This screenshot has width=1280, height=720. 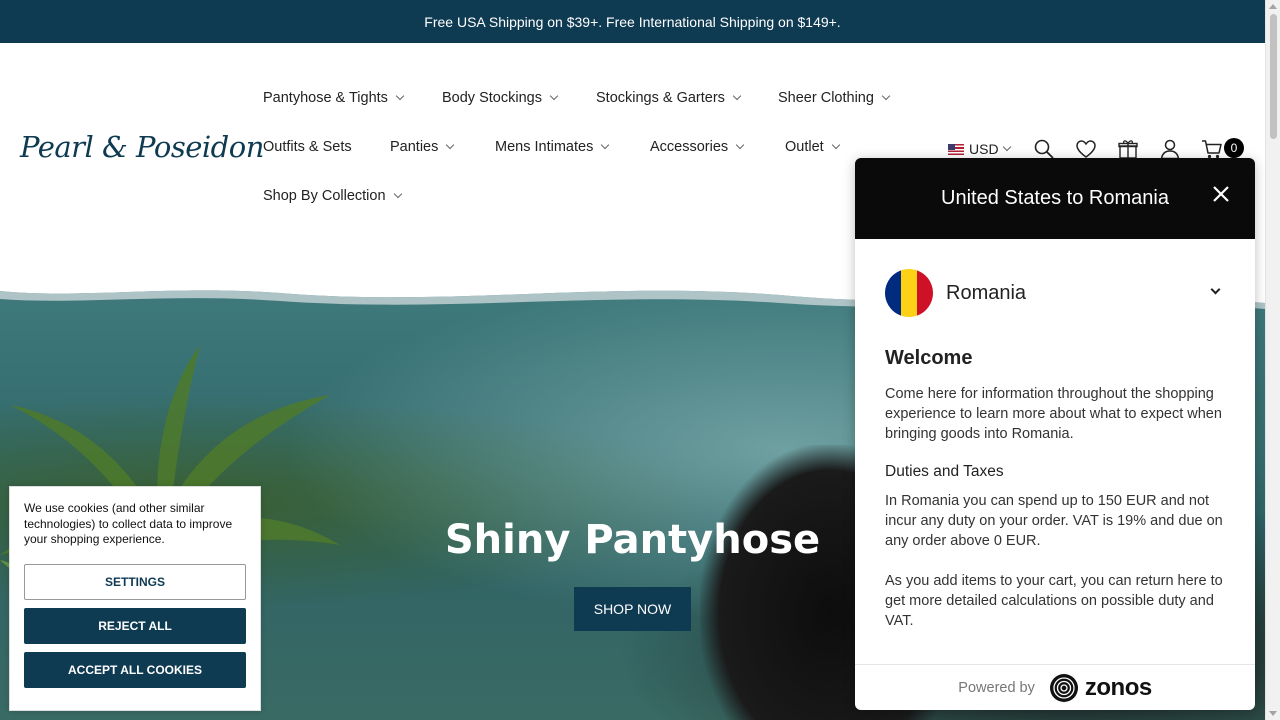 What do you see at coordinates (804, 147) in the screenshot?
I see `nav-label: Outlet` at bounding box center [804, 147].